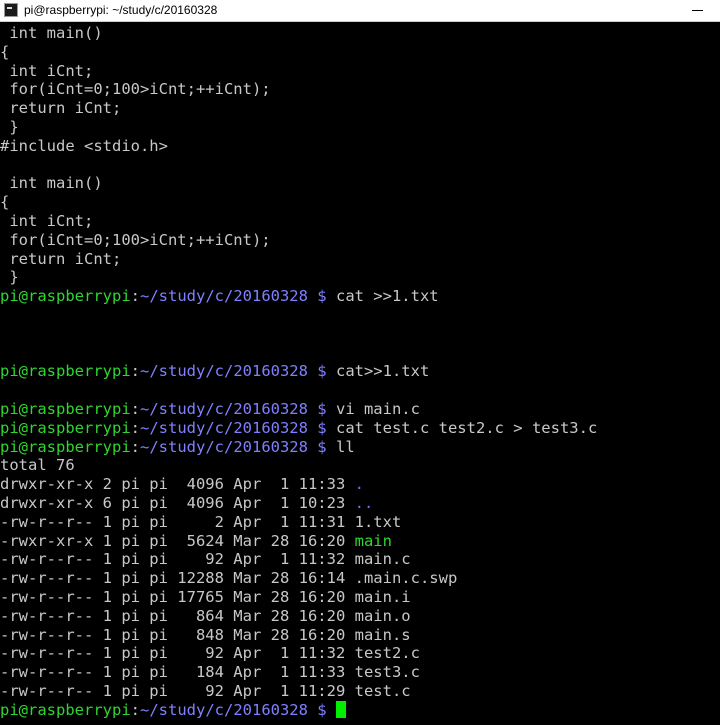  Describe the element at coordinates (173, 634) in the screenshot. I see `listing-meta: -rw-r--r-- 1 pi pi 848 Mar 28 16:20` at that location.